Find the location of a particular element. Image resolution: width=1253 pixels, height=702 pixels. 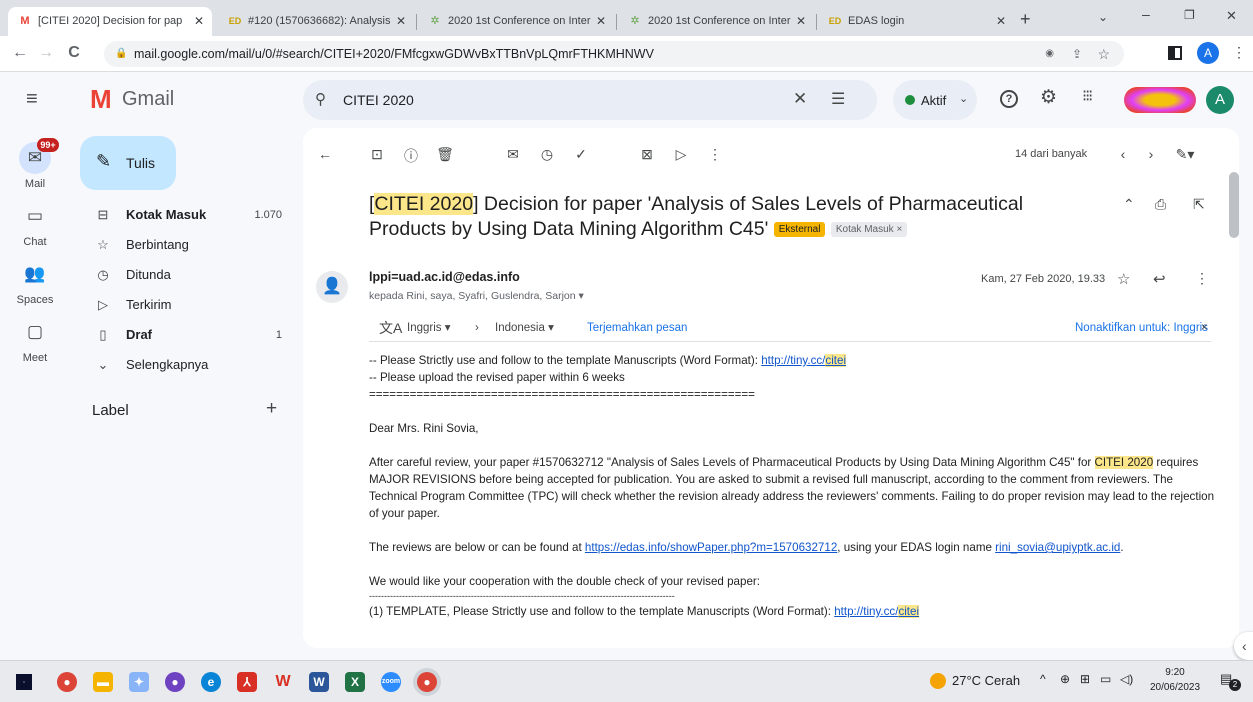

notification-icon: ▤ 2 is located at coordinates (1230, 681).